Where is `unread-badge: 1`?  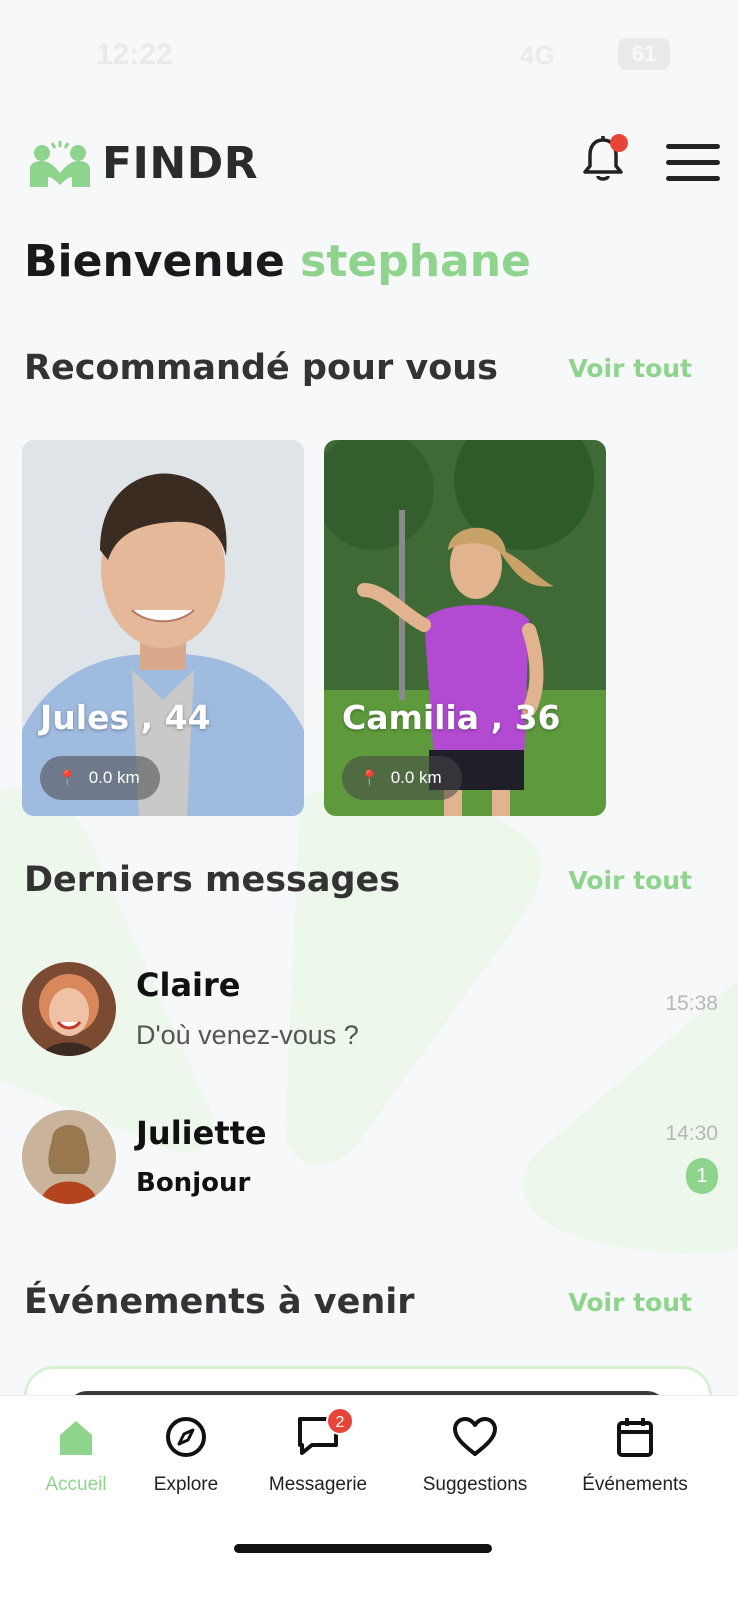 unread-badge: 1 is located at coordinates (702, 1176).